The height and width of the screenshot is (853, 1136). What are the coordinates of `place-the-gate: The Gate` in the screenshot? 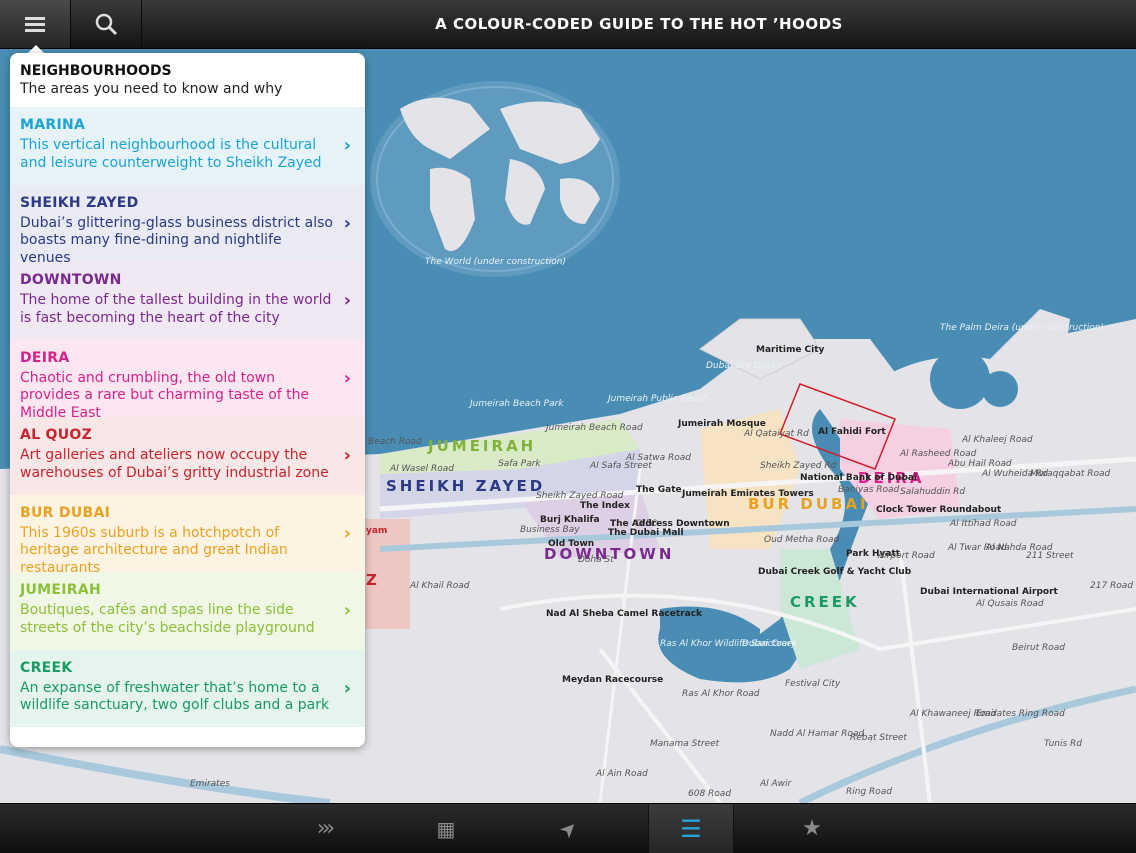 It's located at (659, 490).